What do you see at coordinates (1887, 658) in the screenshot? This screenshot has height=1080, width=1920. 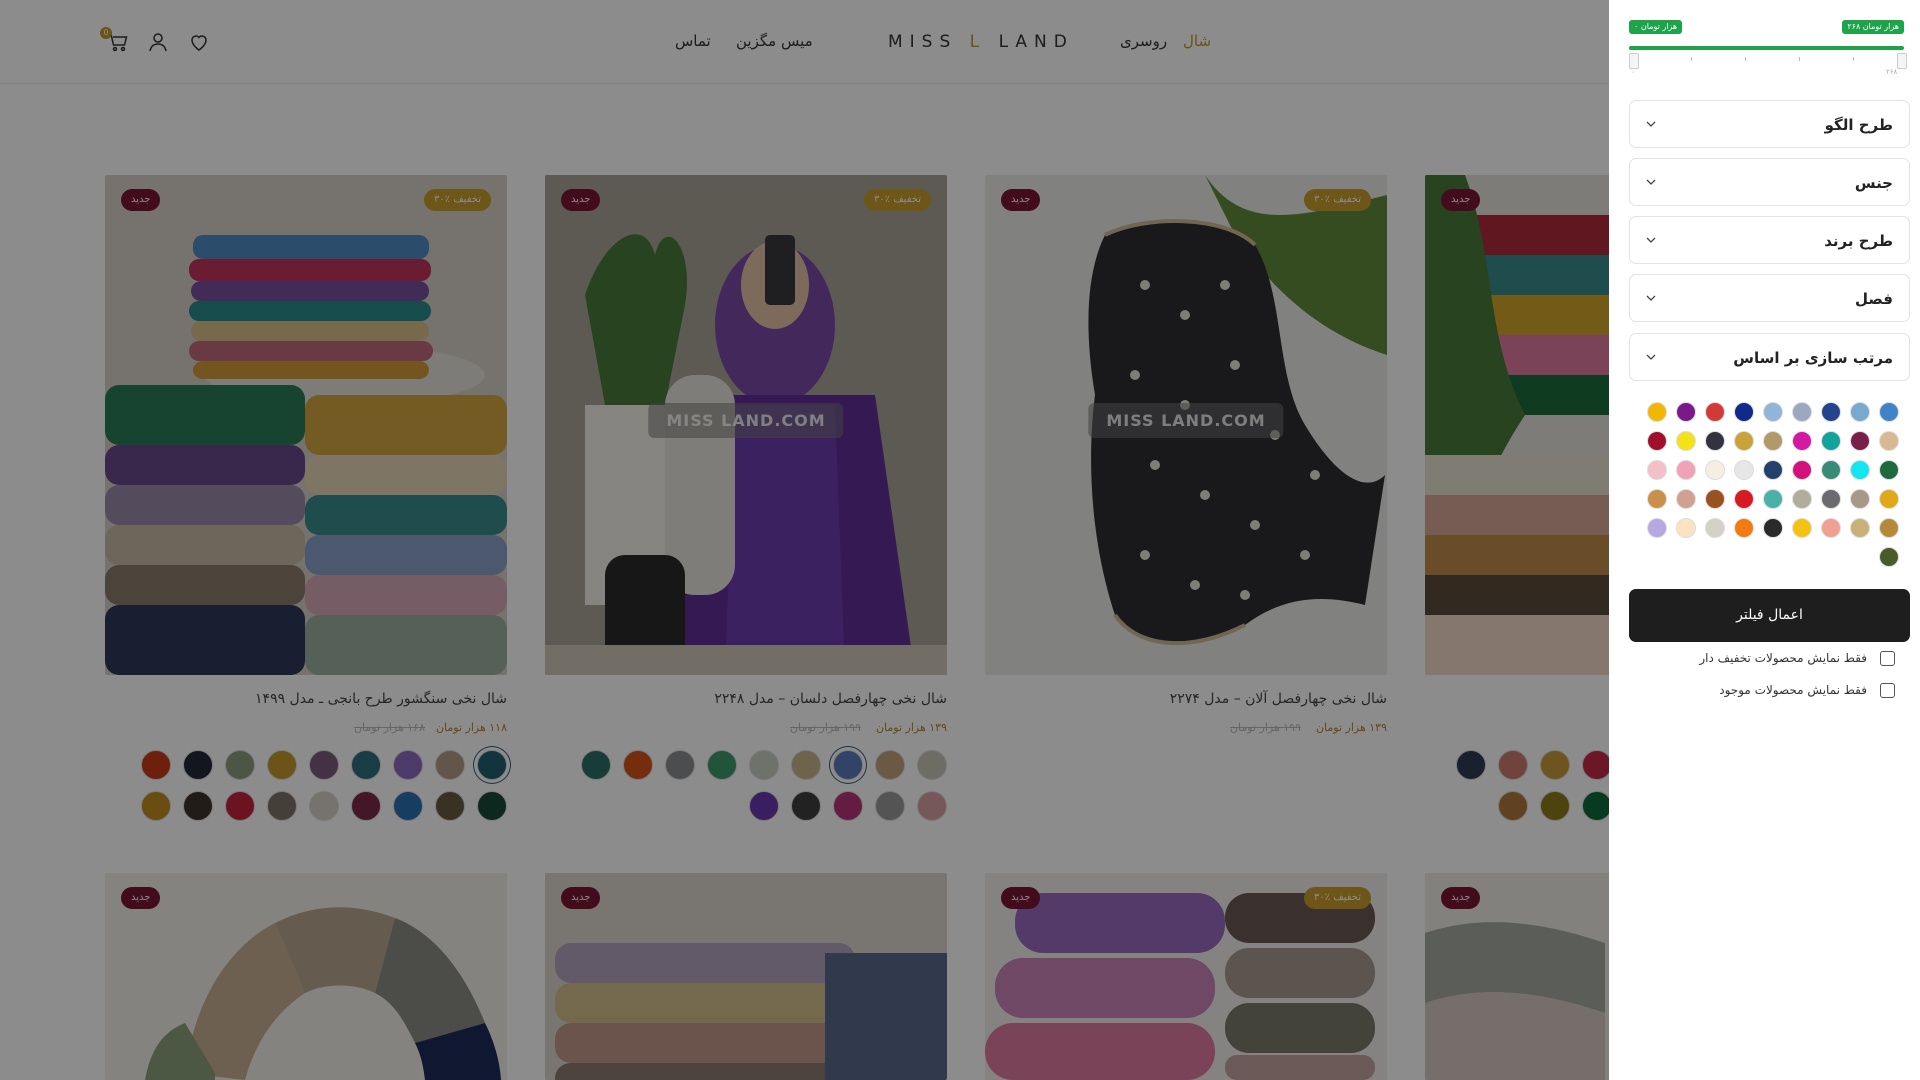 I see `only-discounted-checkbox` at bounding box center [1887, 658].